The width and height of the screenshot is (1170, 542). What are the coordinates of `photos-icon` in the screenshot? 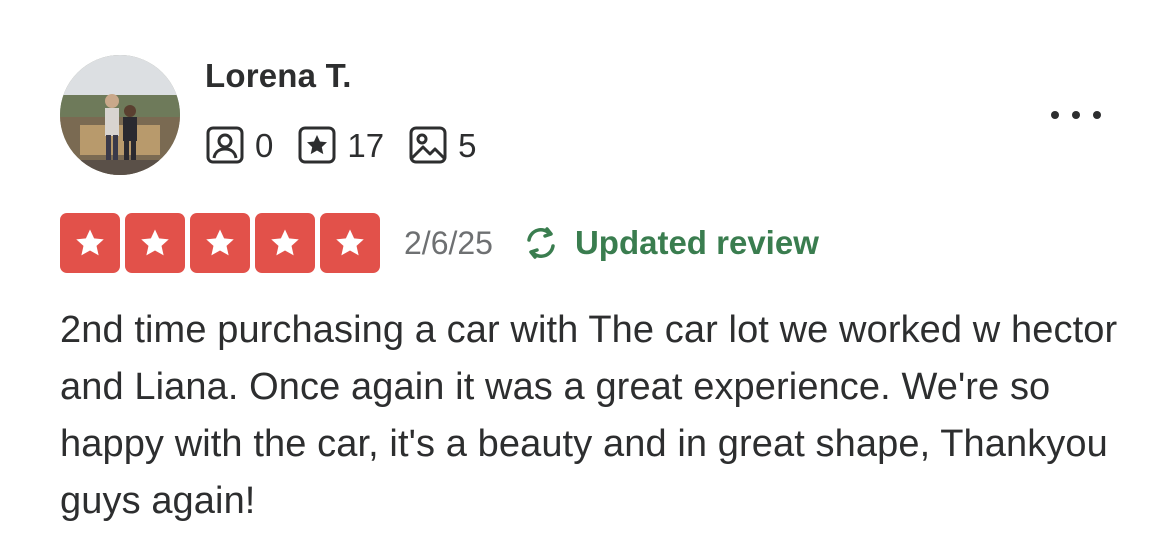 It's located at (428, 145).